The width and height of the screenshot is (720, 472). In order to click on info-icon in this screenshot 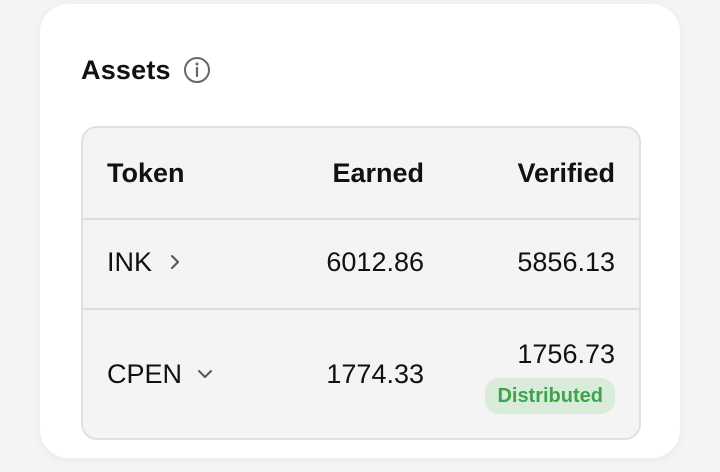, I will do `click(197, 70)`.